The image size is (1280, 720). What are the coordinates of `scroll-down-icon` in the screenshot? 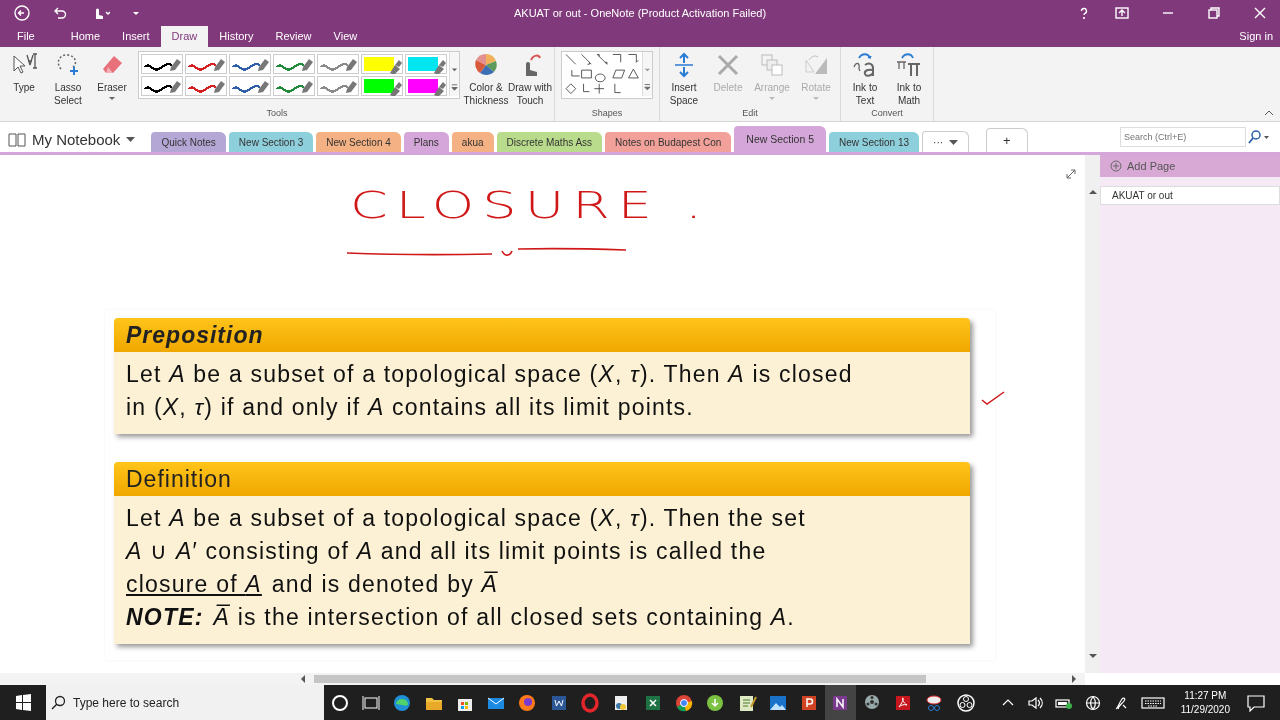 It's located at (1092, 656).